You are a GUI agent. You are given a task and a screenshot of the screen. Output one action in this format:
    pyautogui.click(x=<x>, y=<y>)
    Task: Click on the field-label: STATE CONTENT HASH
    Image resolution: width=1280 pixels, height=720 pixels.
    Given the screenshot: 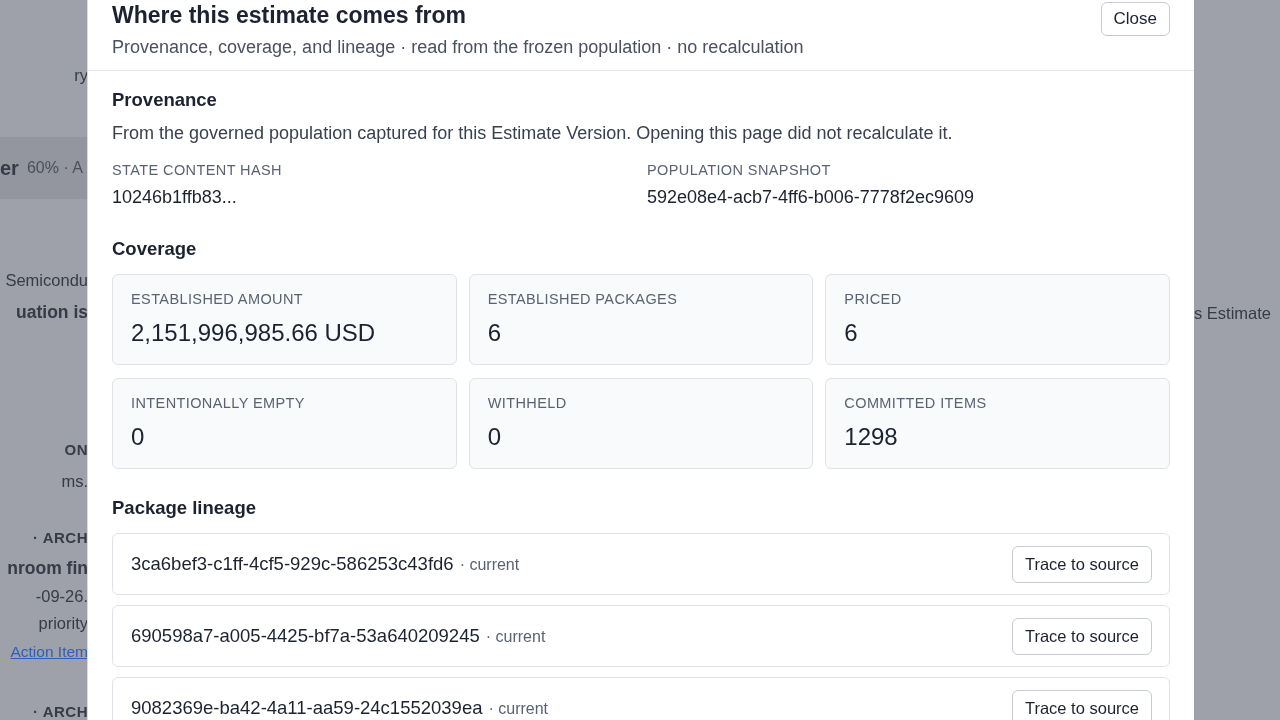 What is the action you would take?
    pyautogui.click(x=197, y=170)
    